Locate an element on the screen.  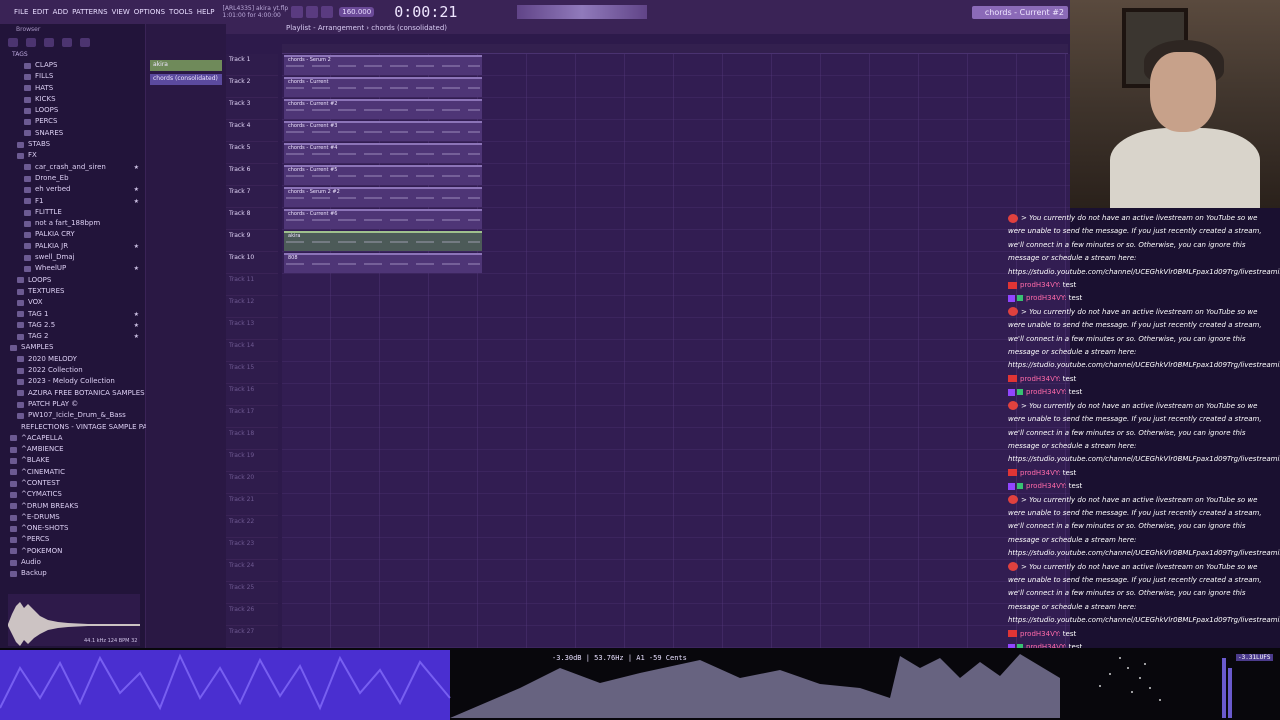
browser-item: TAG 2 ★ is located at coordinates (72, 336).